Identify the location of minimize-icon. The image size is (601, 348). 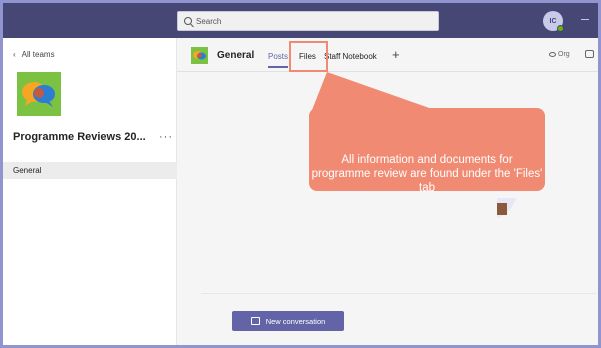
(585, 19).